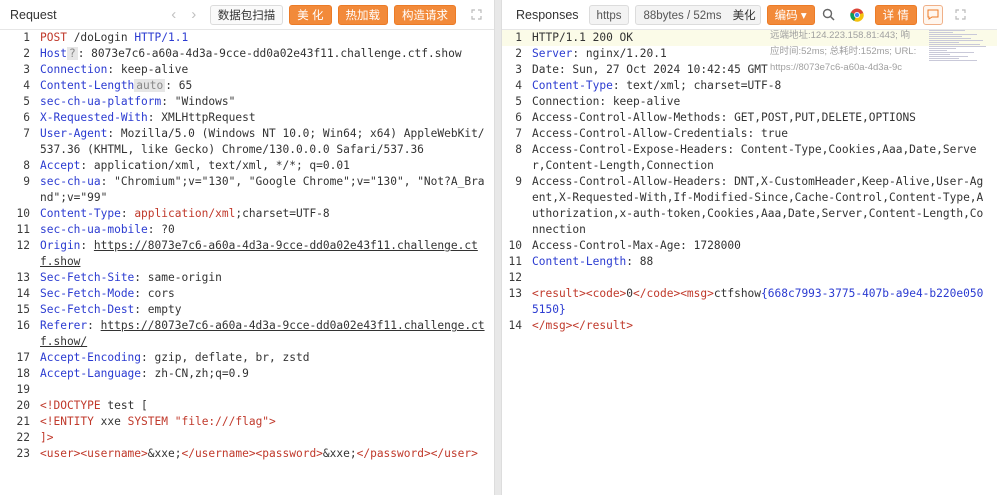 This screenshot has height=495, width=997. I want to click on header-badge: auto, so click(150, 85).